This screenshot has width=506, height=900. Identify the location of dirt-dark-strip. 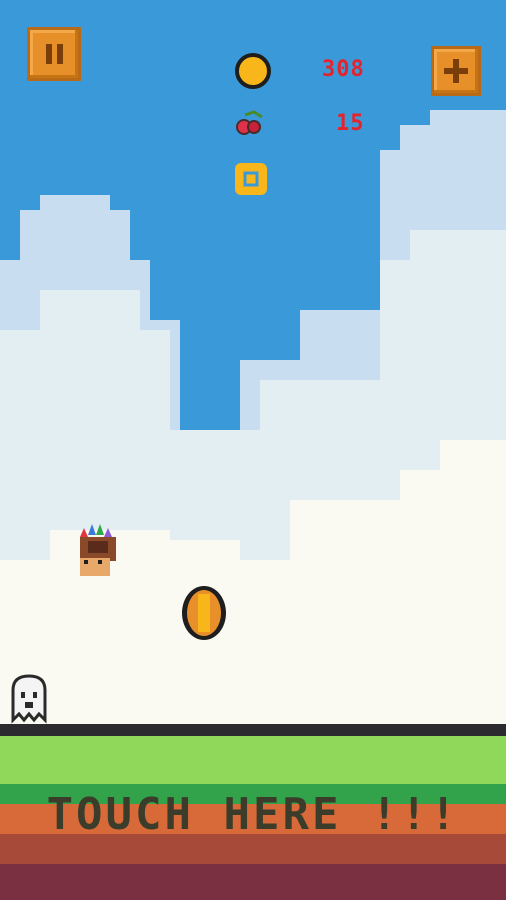
(253, 882).